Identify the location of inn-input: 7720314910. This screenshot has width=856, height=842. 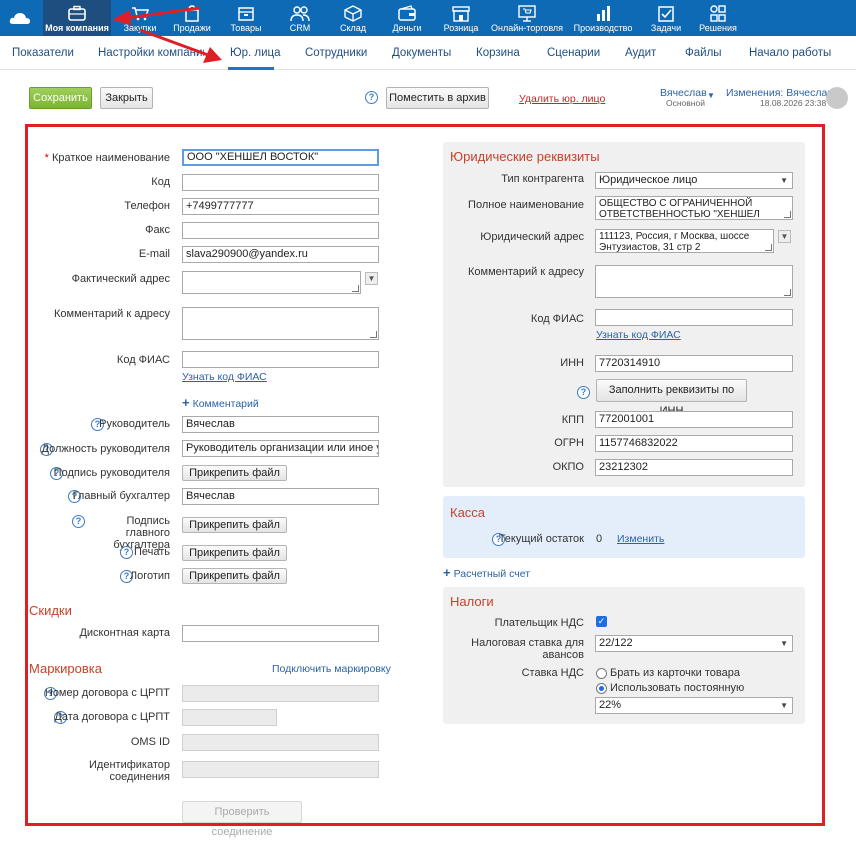
(694, 363).